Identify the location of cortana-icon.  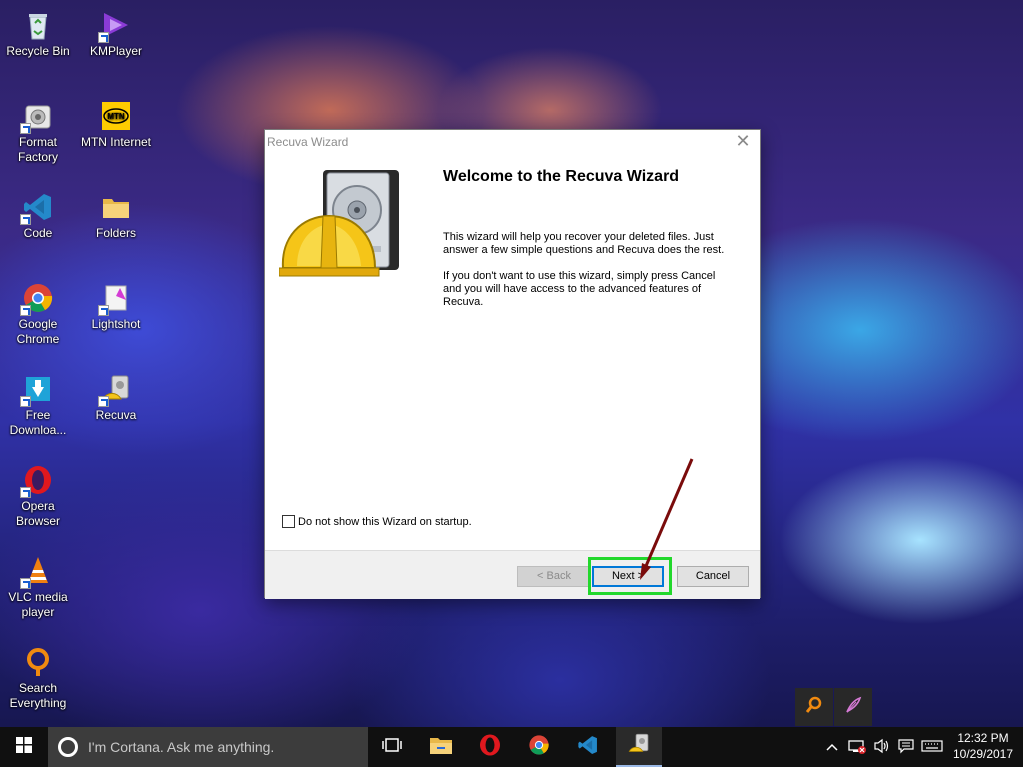
(68, 747).